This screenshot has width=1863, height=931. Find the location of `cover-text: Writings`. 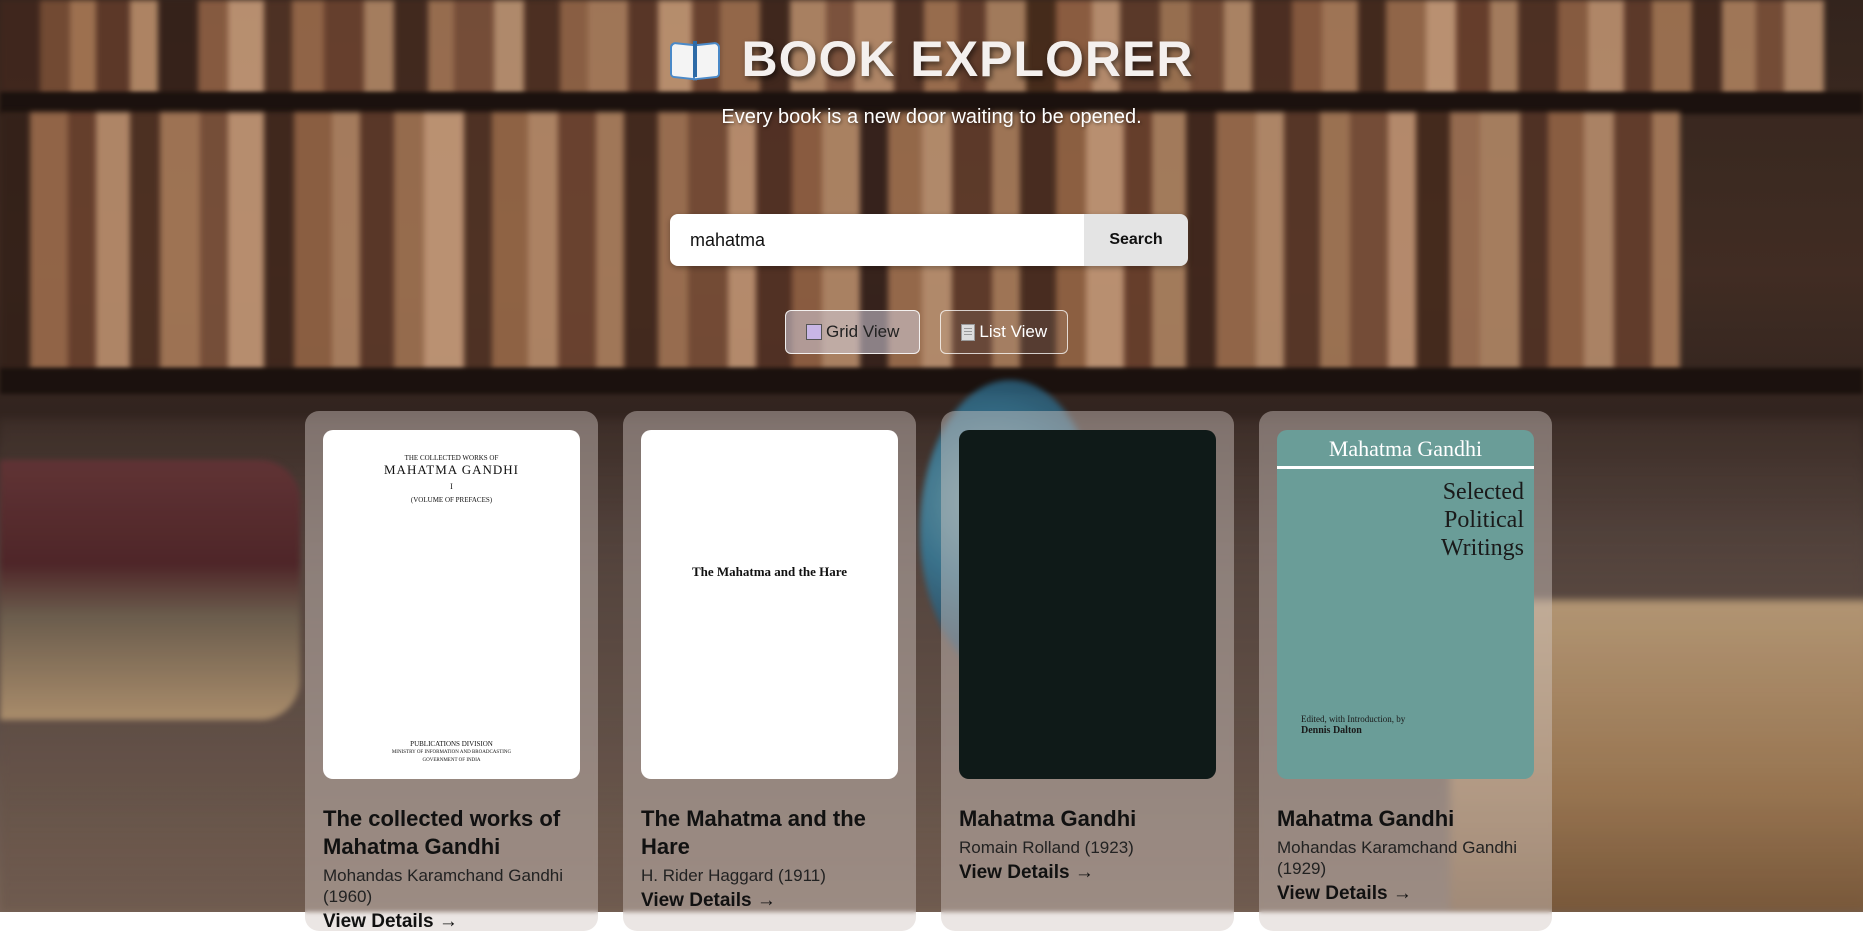

cover-text: Writings is located at coordinates (1482, 548).